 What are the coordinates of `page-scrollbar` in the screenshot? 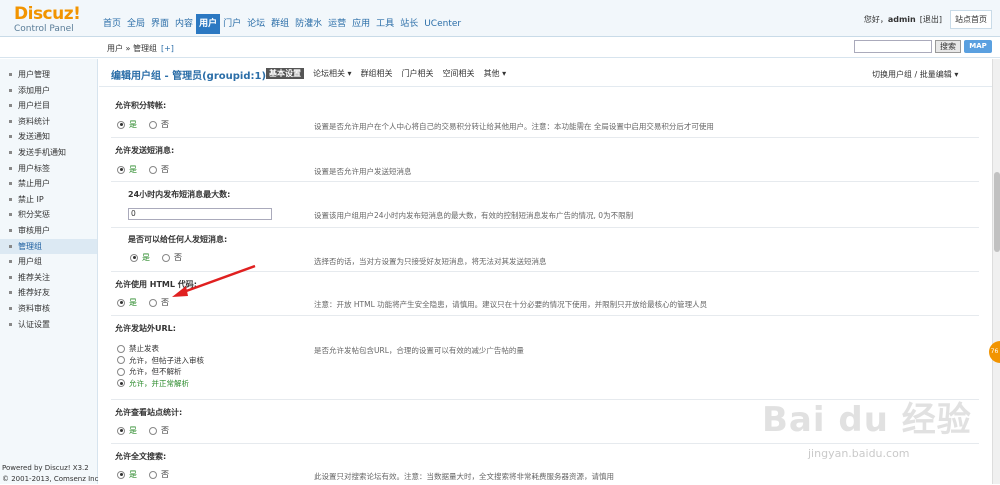 It's located at (996, 271).